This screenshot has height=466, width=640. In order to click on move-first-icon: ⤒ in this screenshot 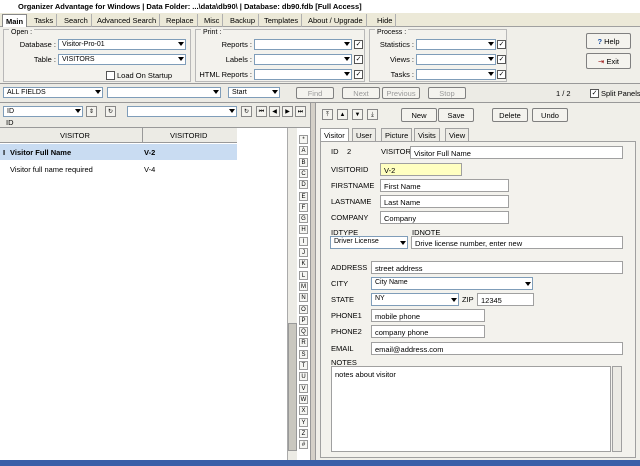, I will do `click(327, 114)`.